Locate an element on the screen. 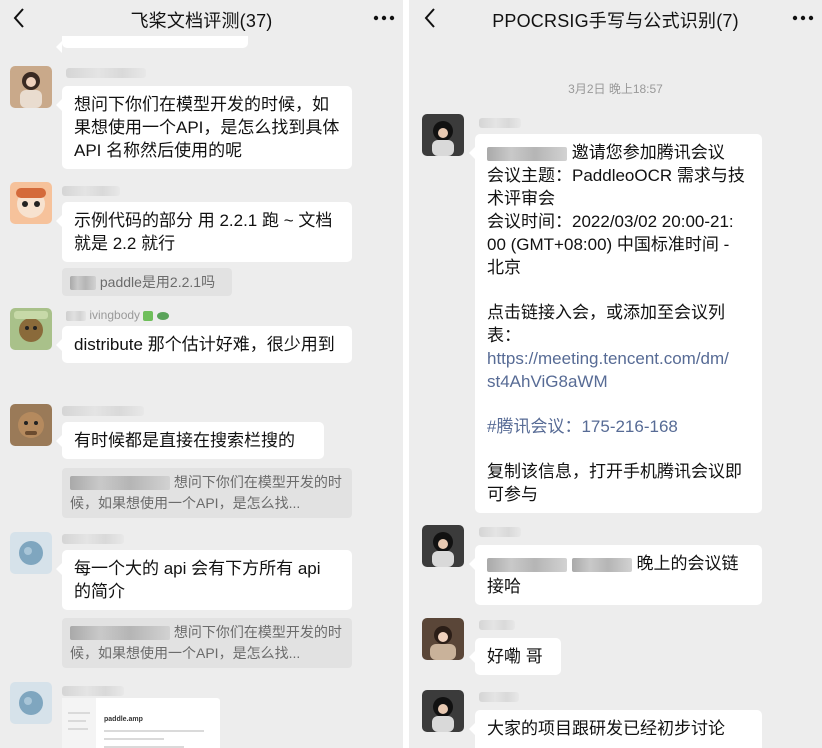  message-bubble: 晚上的会议链 接哈 is located at coordinates (615, 575).